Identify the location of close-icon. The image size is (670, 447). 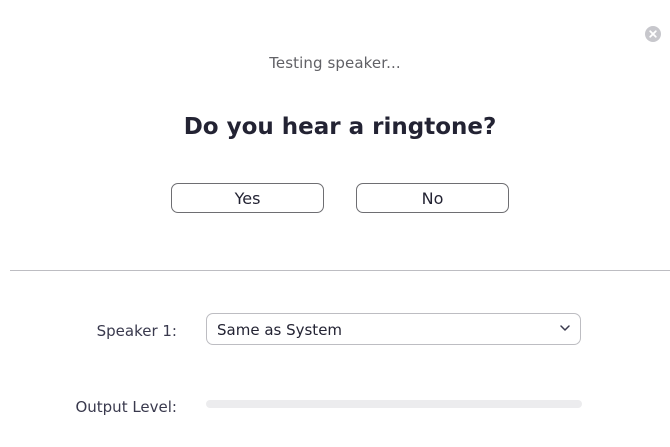
(653, 34).